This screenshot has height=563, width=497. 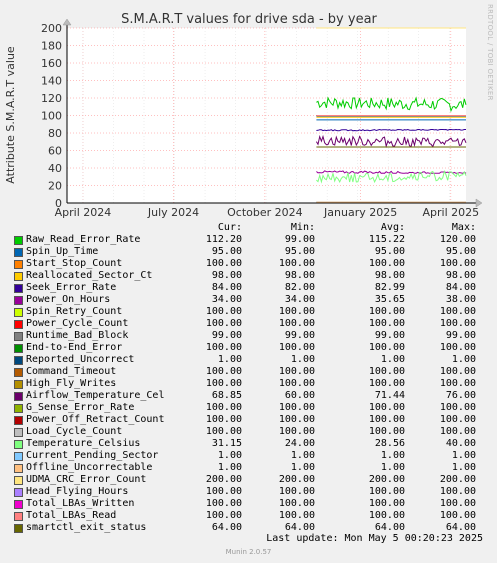 I want to click on legend-value-min: 200.00, so click(x=296, y=479).